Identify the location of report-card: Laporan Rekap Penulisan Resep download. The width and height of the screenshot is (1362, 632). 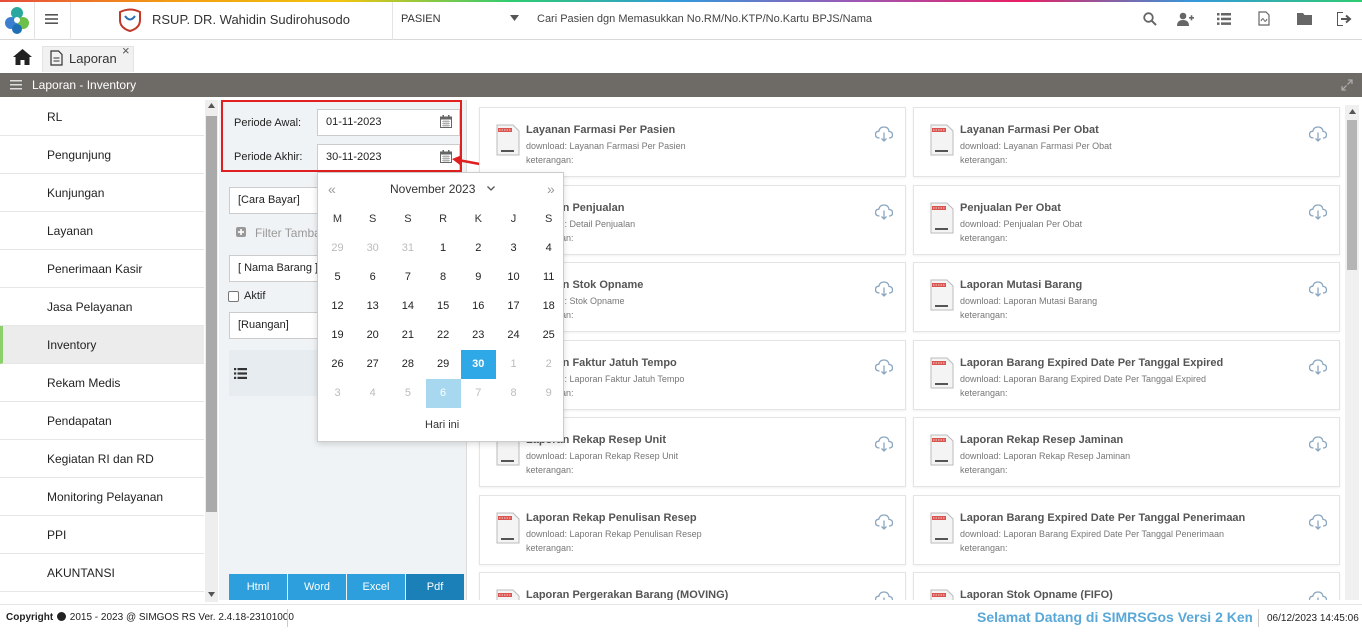
(692, 529).